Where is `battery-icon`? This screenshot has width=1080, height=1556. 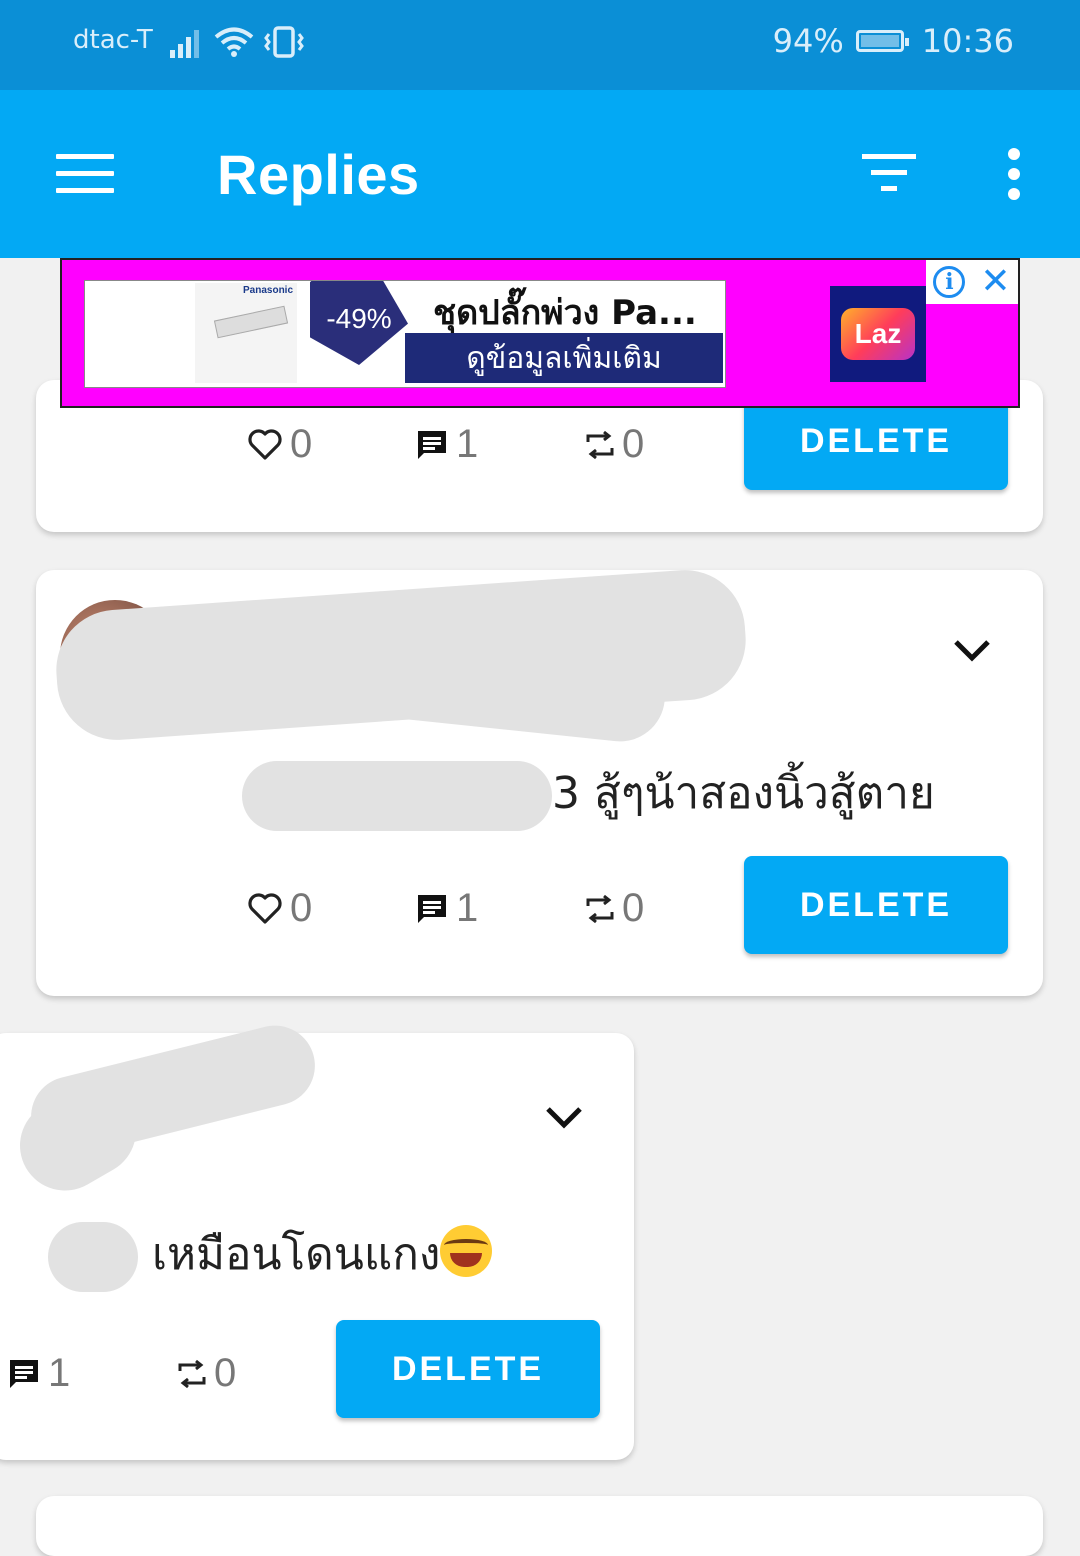
battery-icon is located at coordinates (882, 41).